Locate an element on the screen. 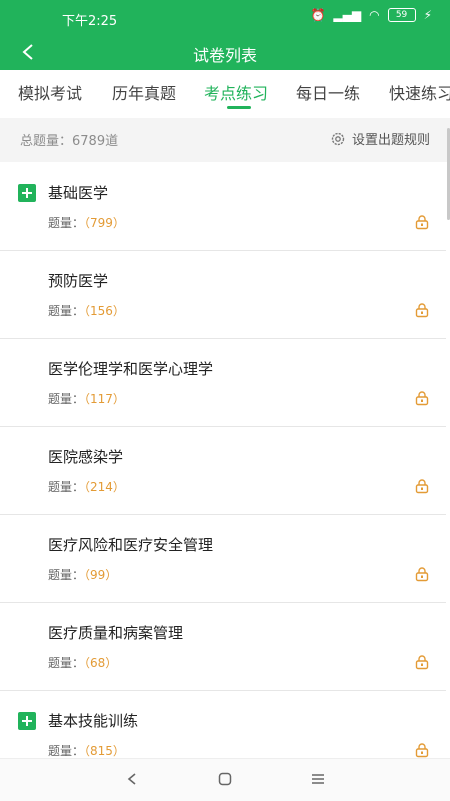 The image size is (450, 801). nav-back-button is located at coordinates (132, 779).